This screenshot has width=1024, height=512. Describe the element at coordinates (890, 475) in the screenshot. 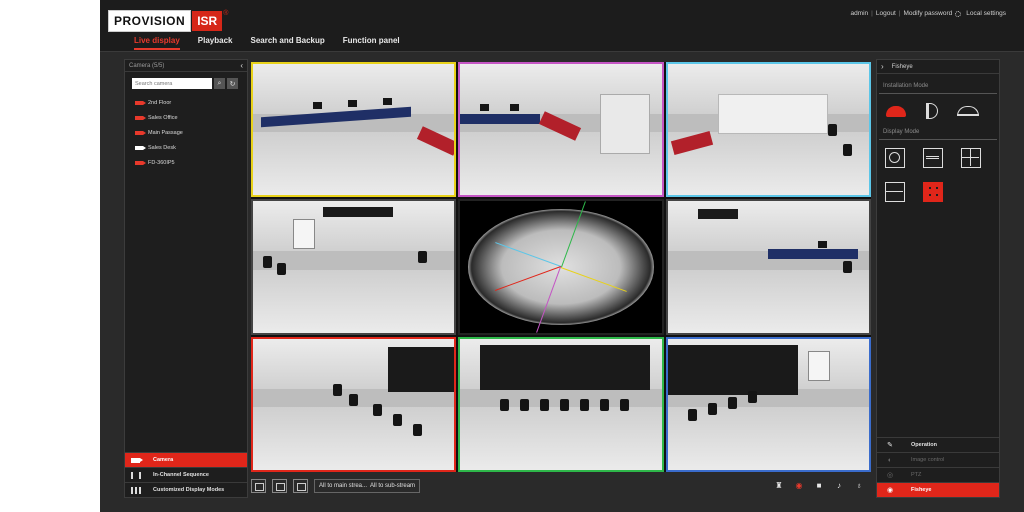

I see `ptz-icon: ◎` at that location.